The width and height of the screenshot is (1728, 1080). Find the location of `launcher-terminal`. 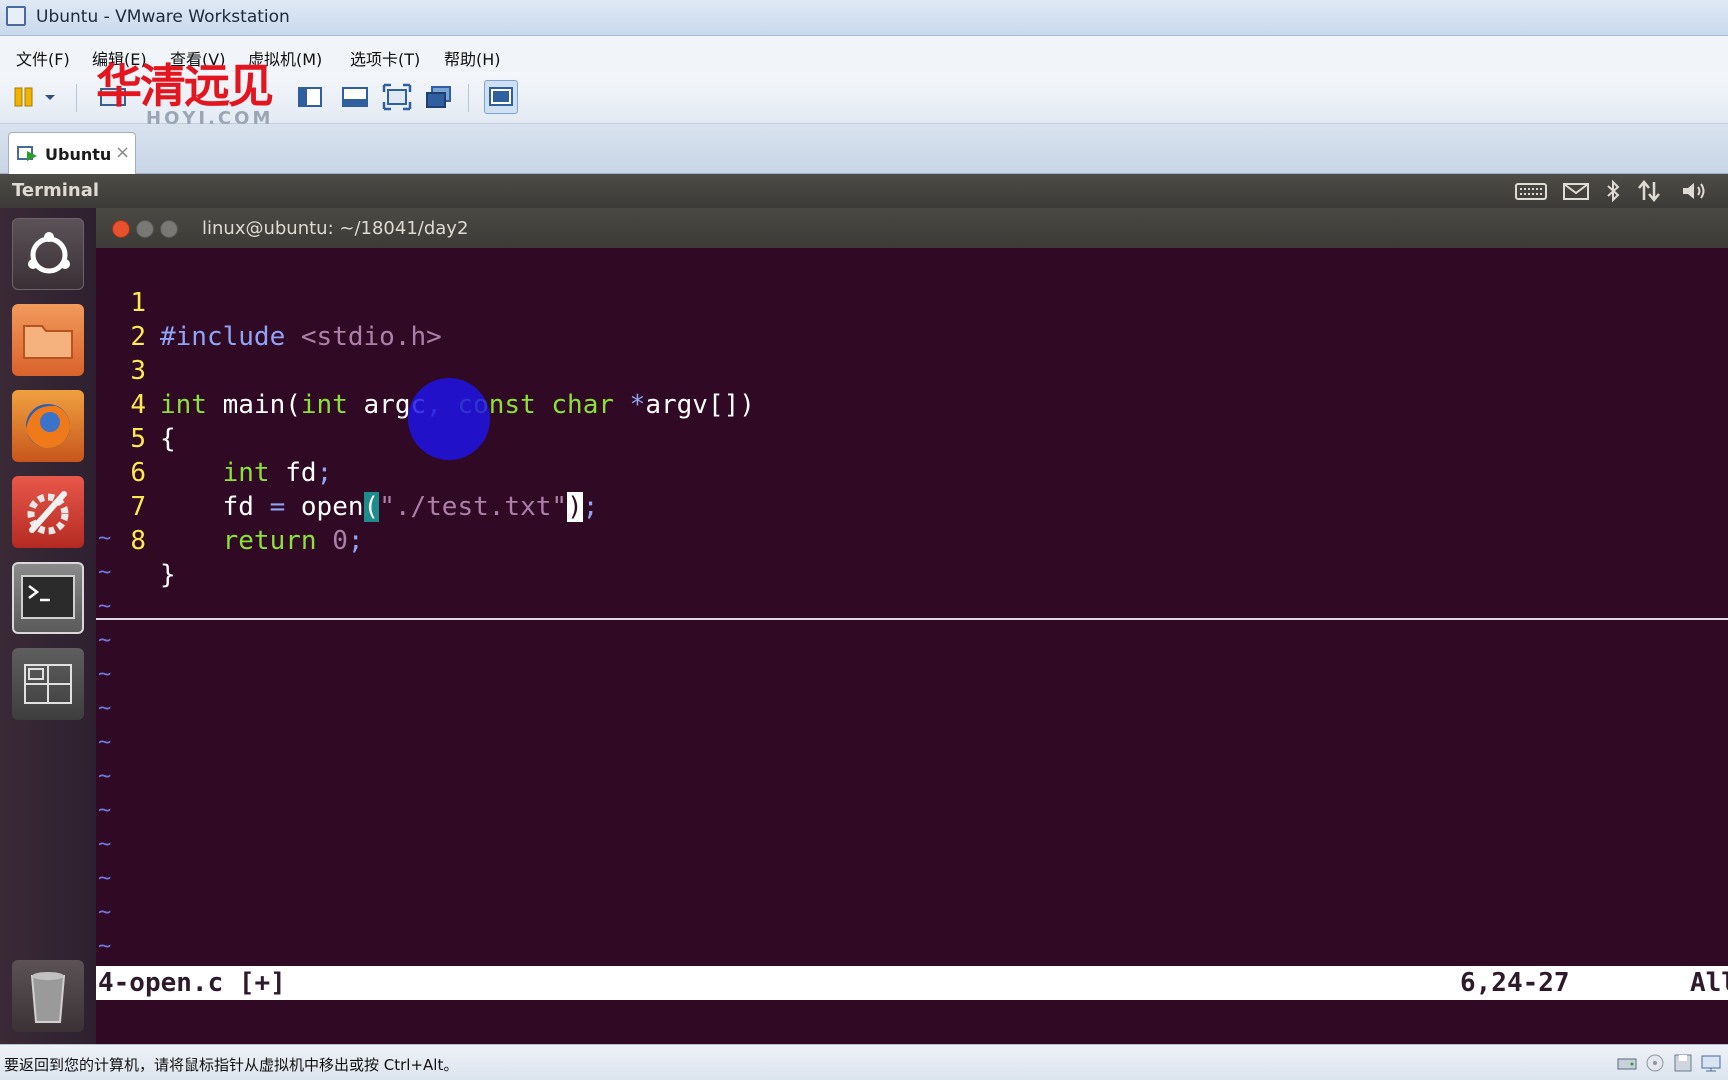

launcher-terminal is located at coordinates (48, 598).